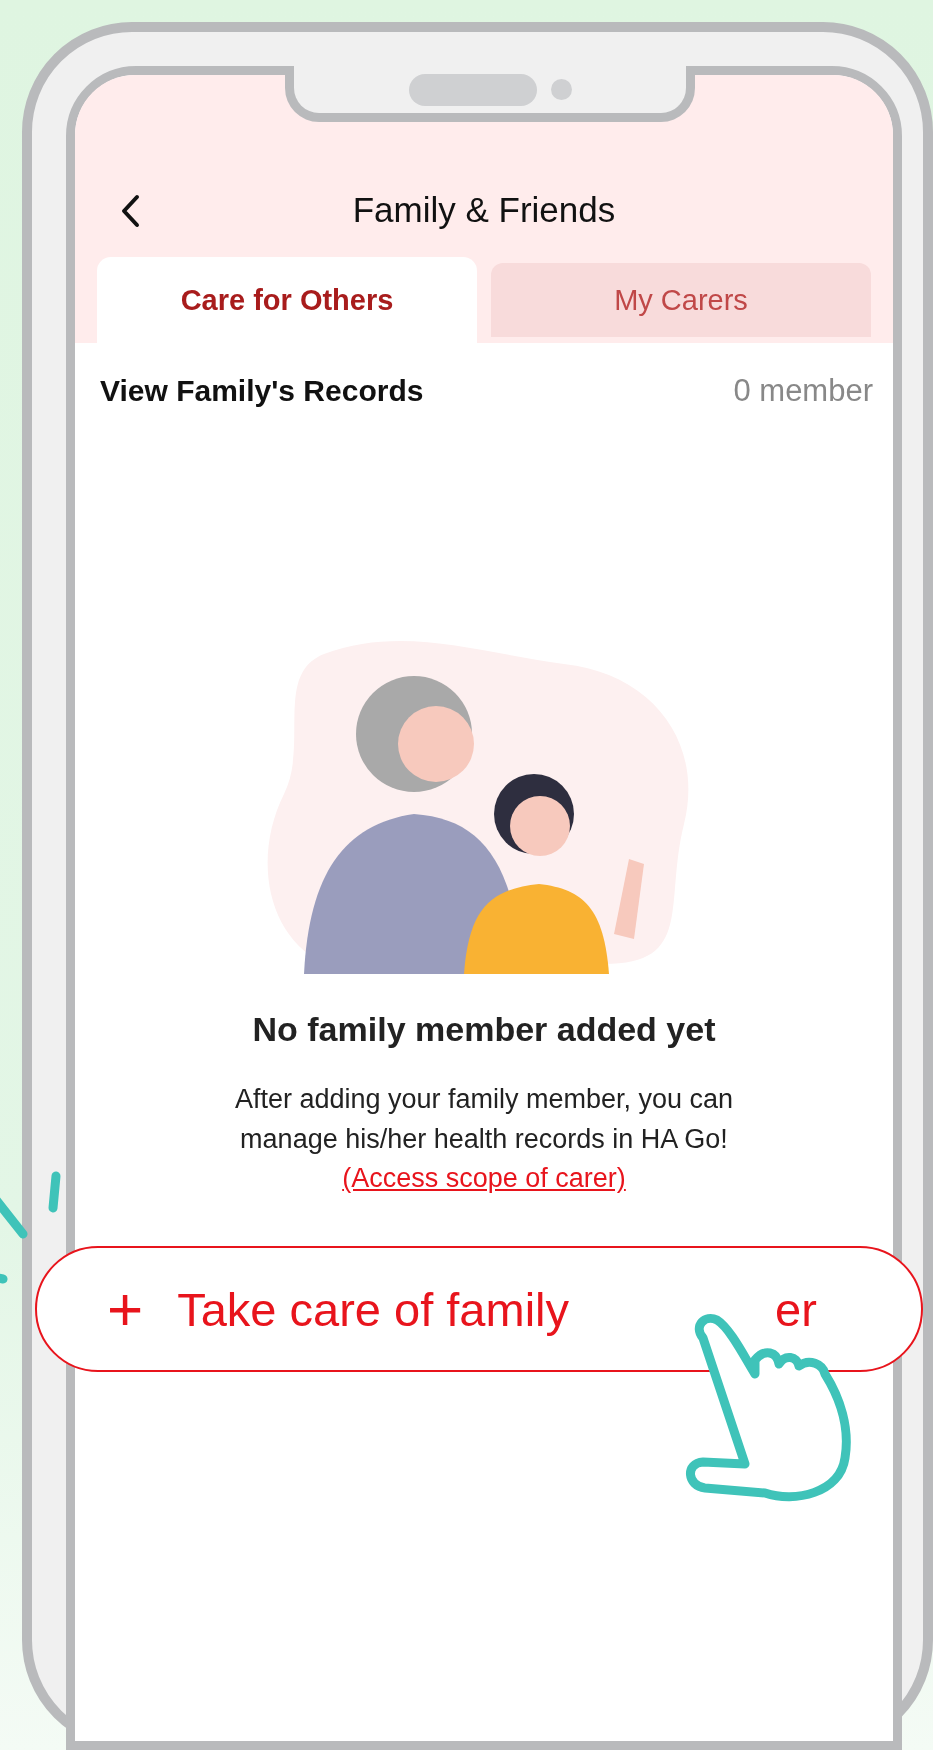  I want to click on back-chevron-icon, so click(130, 211).